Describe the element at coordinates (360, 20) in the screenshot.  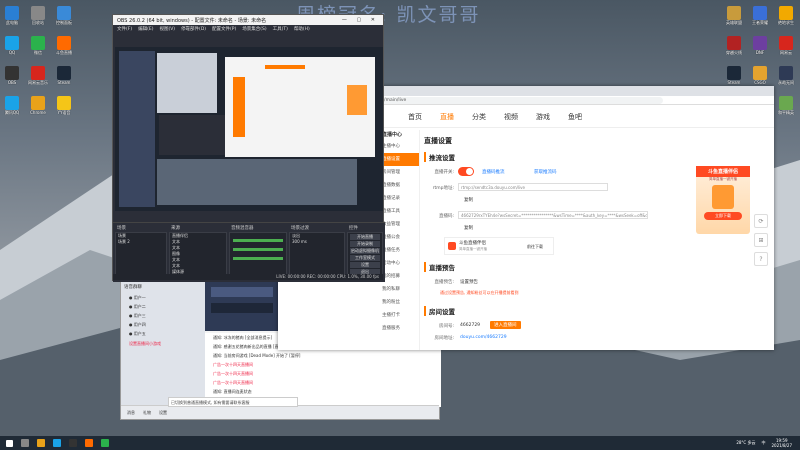
I see `window-controls-icon: — ▢ ✕` at that location.